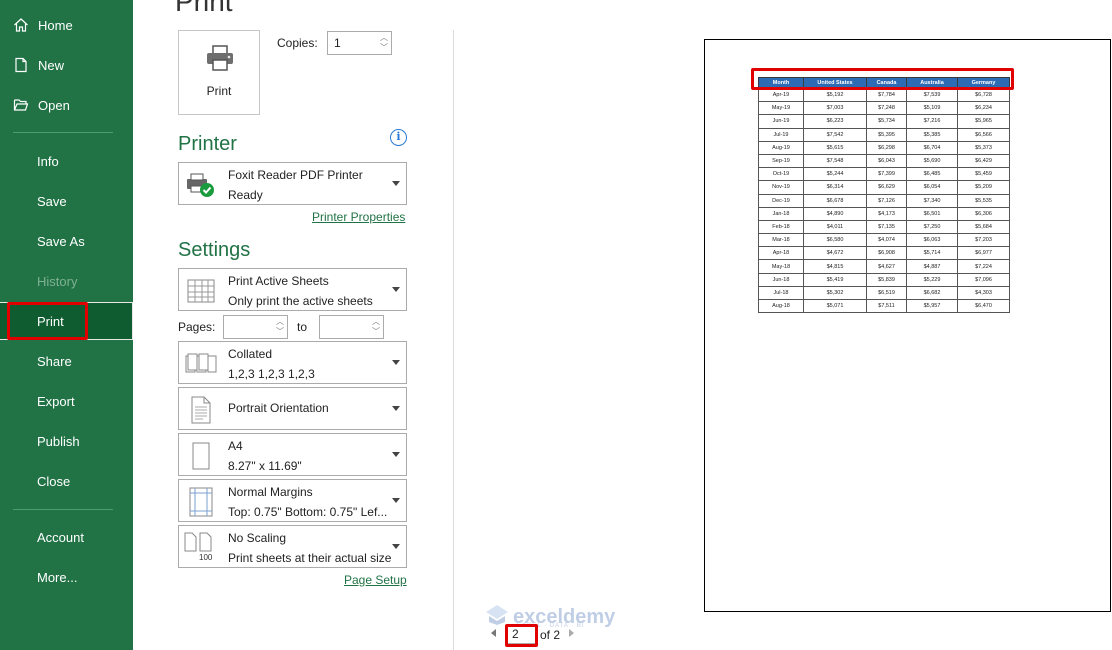 The height and width of the screenshot is (650, 1112). Describe the element at coordinates (201, 291) in the screenshot. I see `sheet-grid-icon` at that location.